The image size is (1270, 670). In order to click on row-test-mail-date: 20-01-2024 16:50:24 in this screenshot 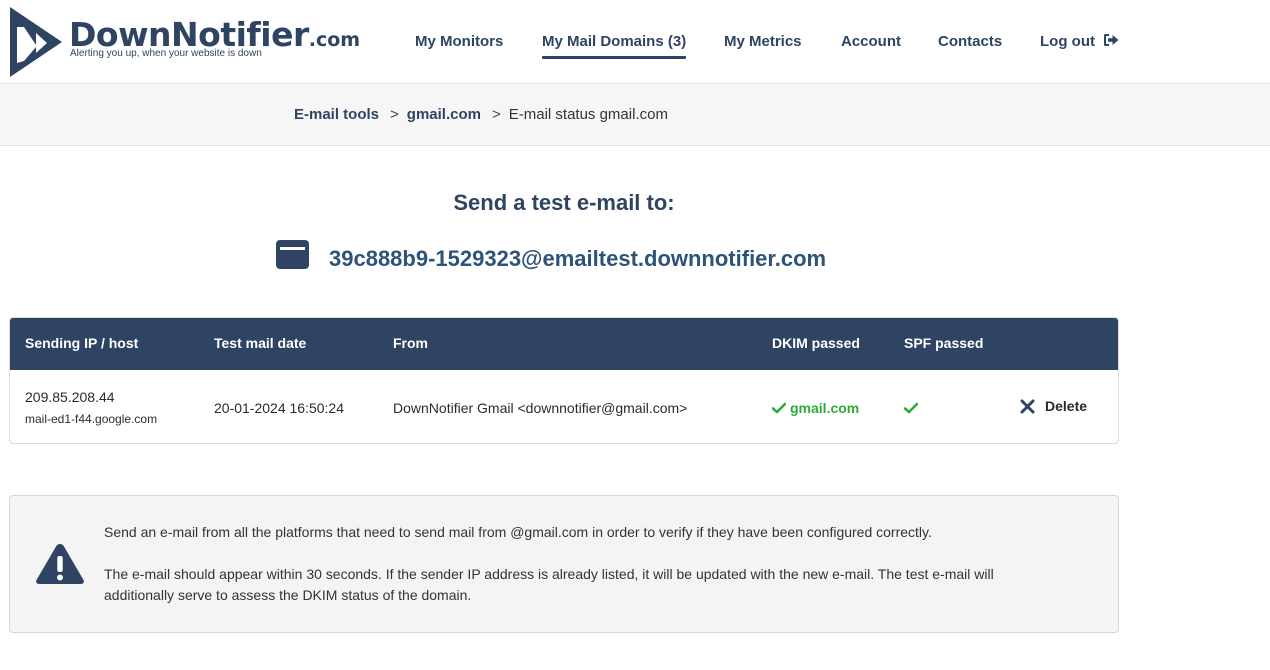, I will do `click(279, 408)`.